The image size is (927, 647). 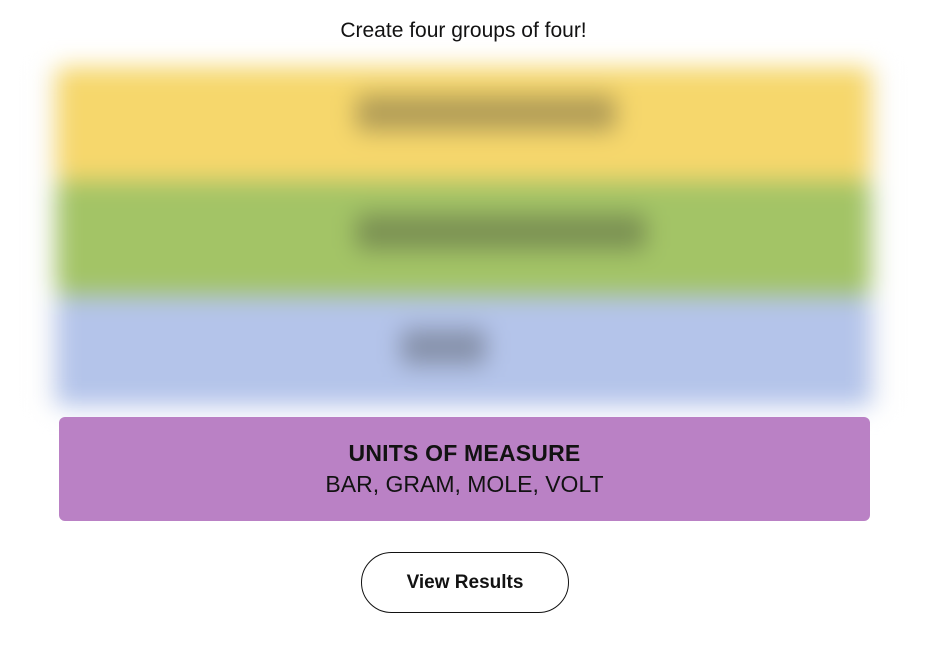 What do you see at coordinates (463, 30) in the screenshot?
I see `game-instructions: Create four groups of four!` at bounding box center [463, 30].